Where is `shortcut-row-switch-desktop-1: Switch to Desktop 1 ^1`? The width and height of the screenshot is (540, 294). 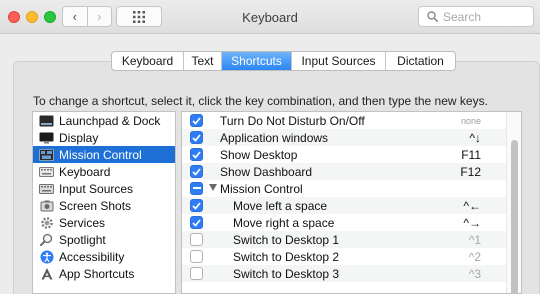 shortcut-row-switch-desktop-1: Switch to Desktop 1 ^1 is located at coordinates (351, 239).